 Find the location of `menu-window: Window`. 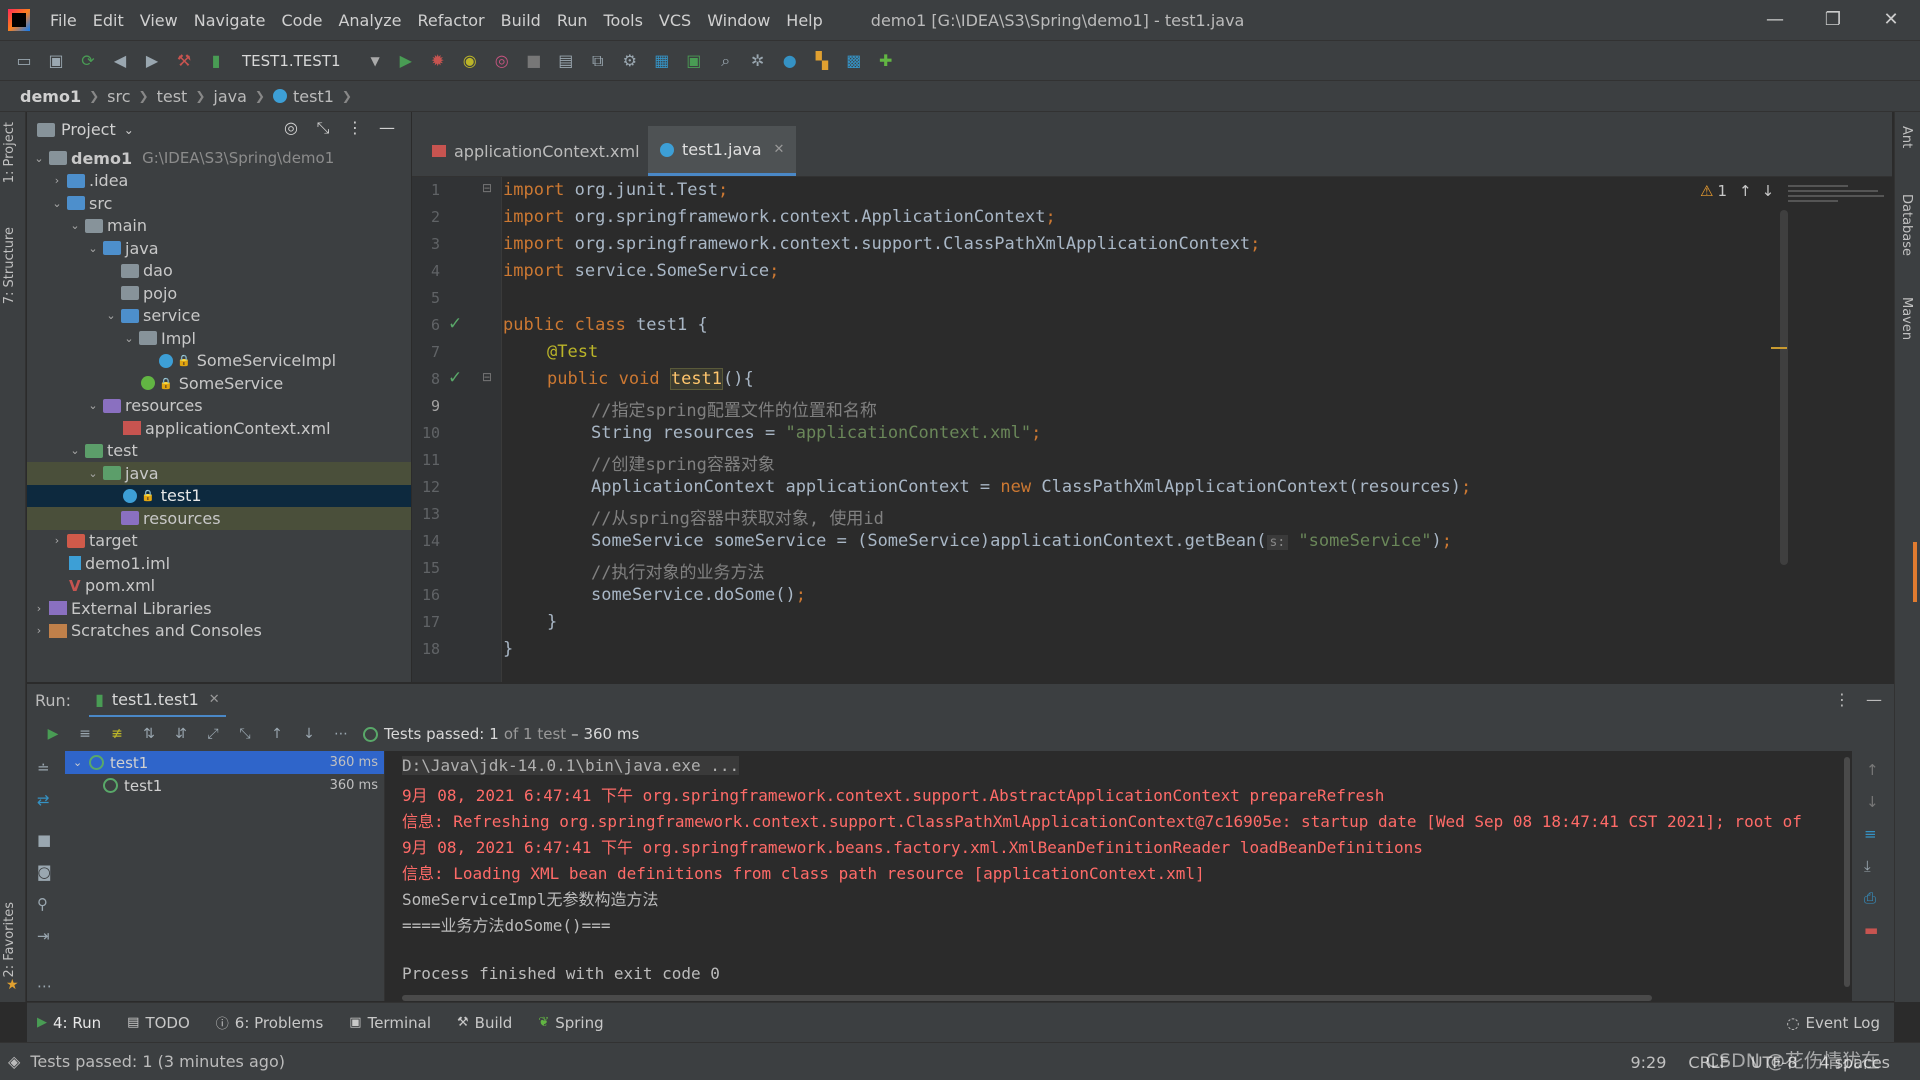

menu-window: Window is located at coordinates (738, 20).